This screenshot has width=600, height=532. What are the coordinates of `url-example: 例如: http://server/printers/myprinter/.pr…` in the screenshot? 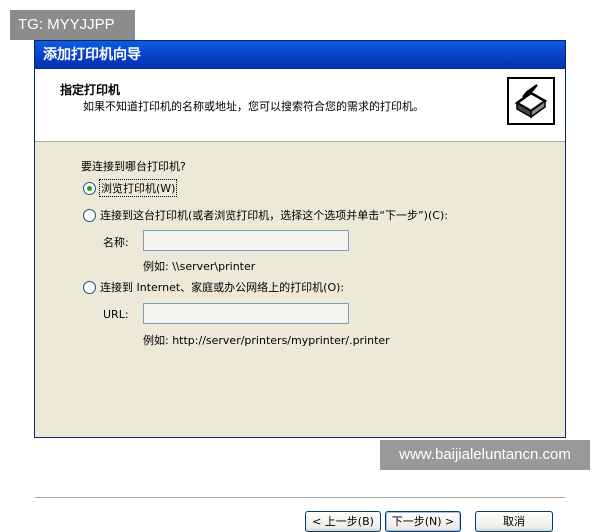 It's located at (266, 340).